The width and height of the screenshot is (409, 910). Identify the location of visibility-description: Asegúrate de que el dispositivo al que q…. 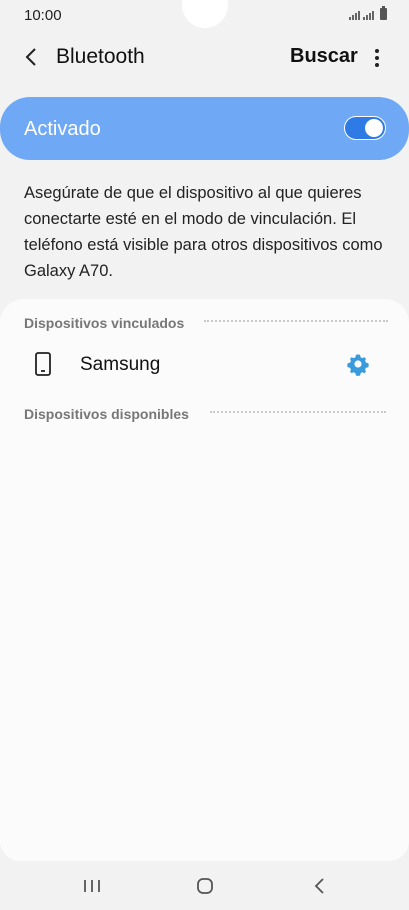
(203, 232).